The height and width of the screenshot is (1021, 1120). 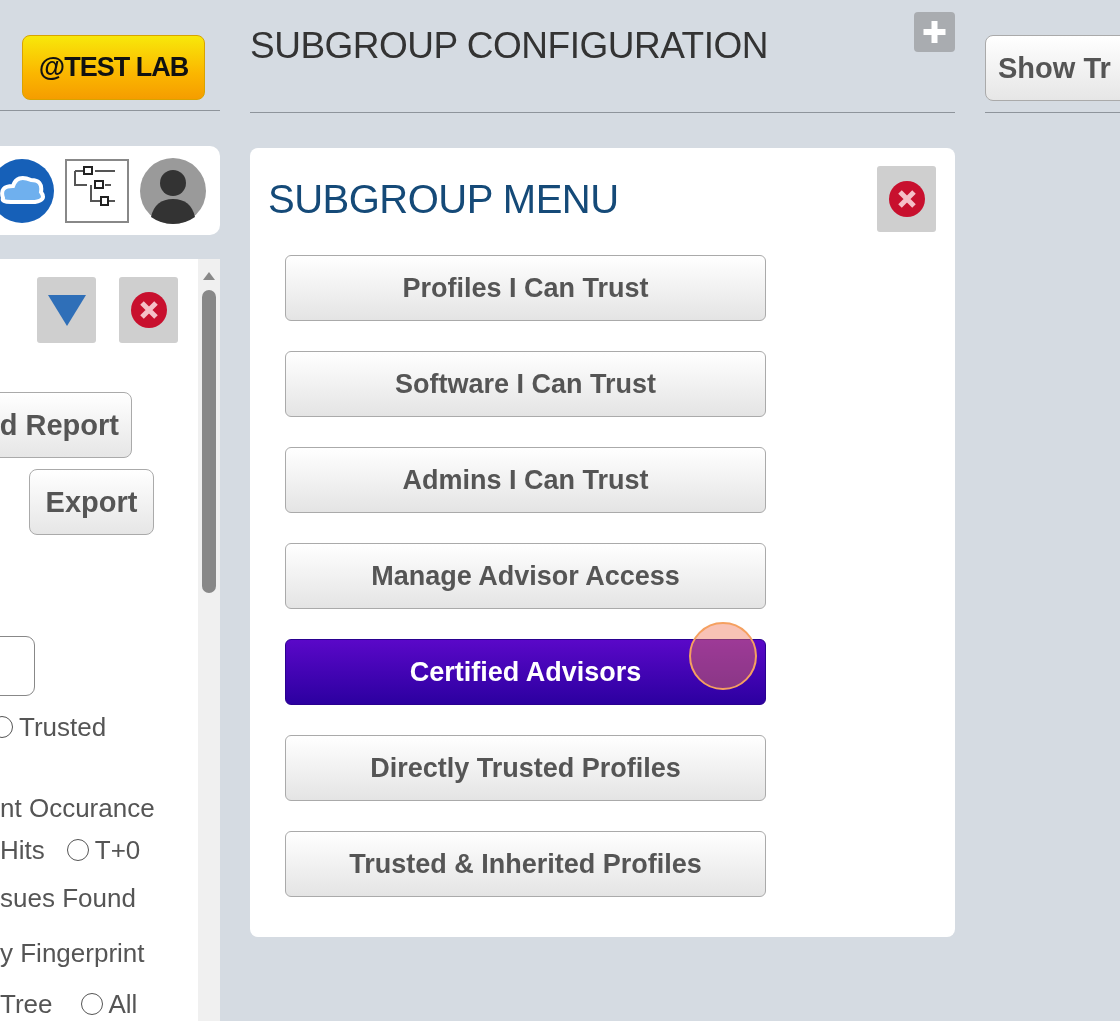 I want to click on menu-button: Manage Advisor Access, so click(x=525, y=576).